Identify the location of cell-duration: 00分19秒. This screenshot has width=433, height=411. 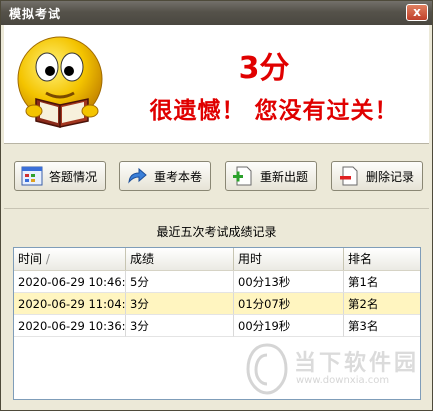
(289, 326).